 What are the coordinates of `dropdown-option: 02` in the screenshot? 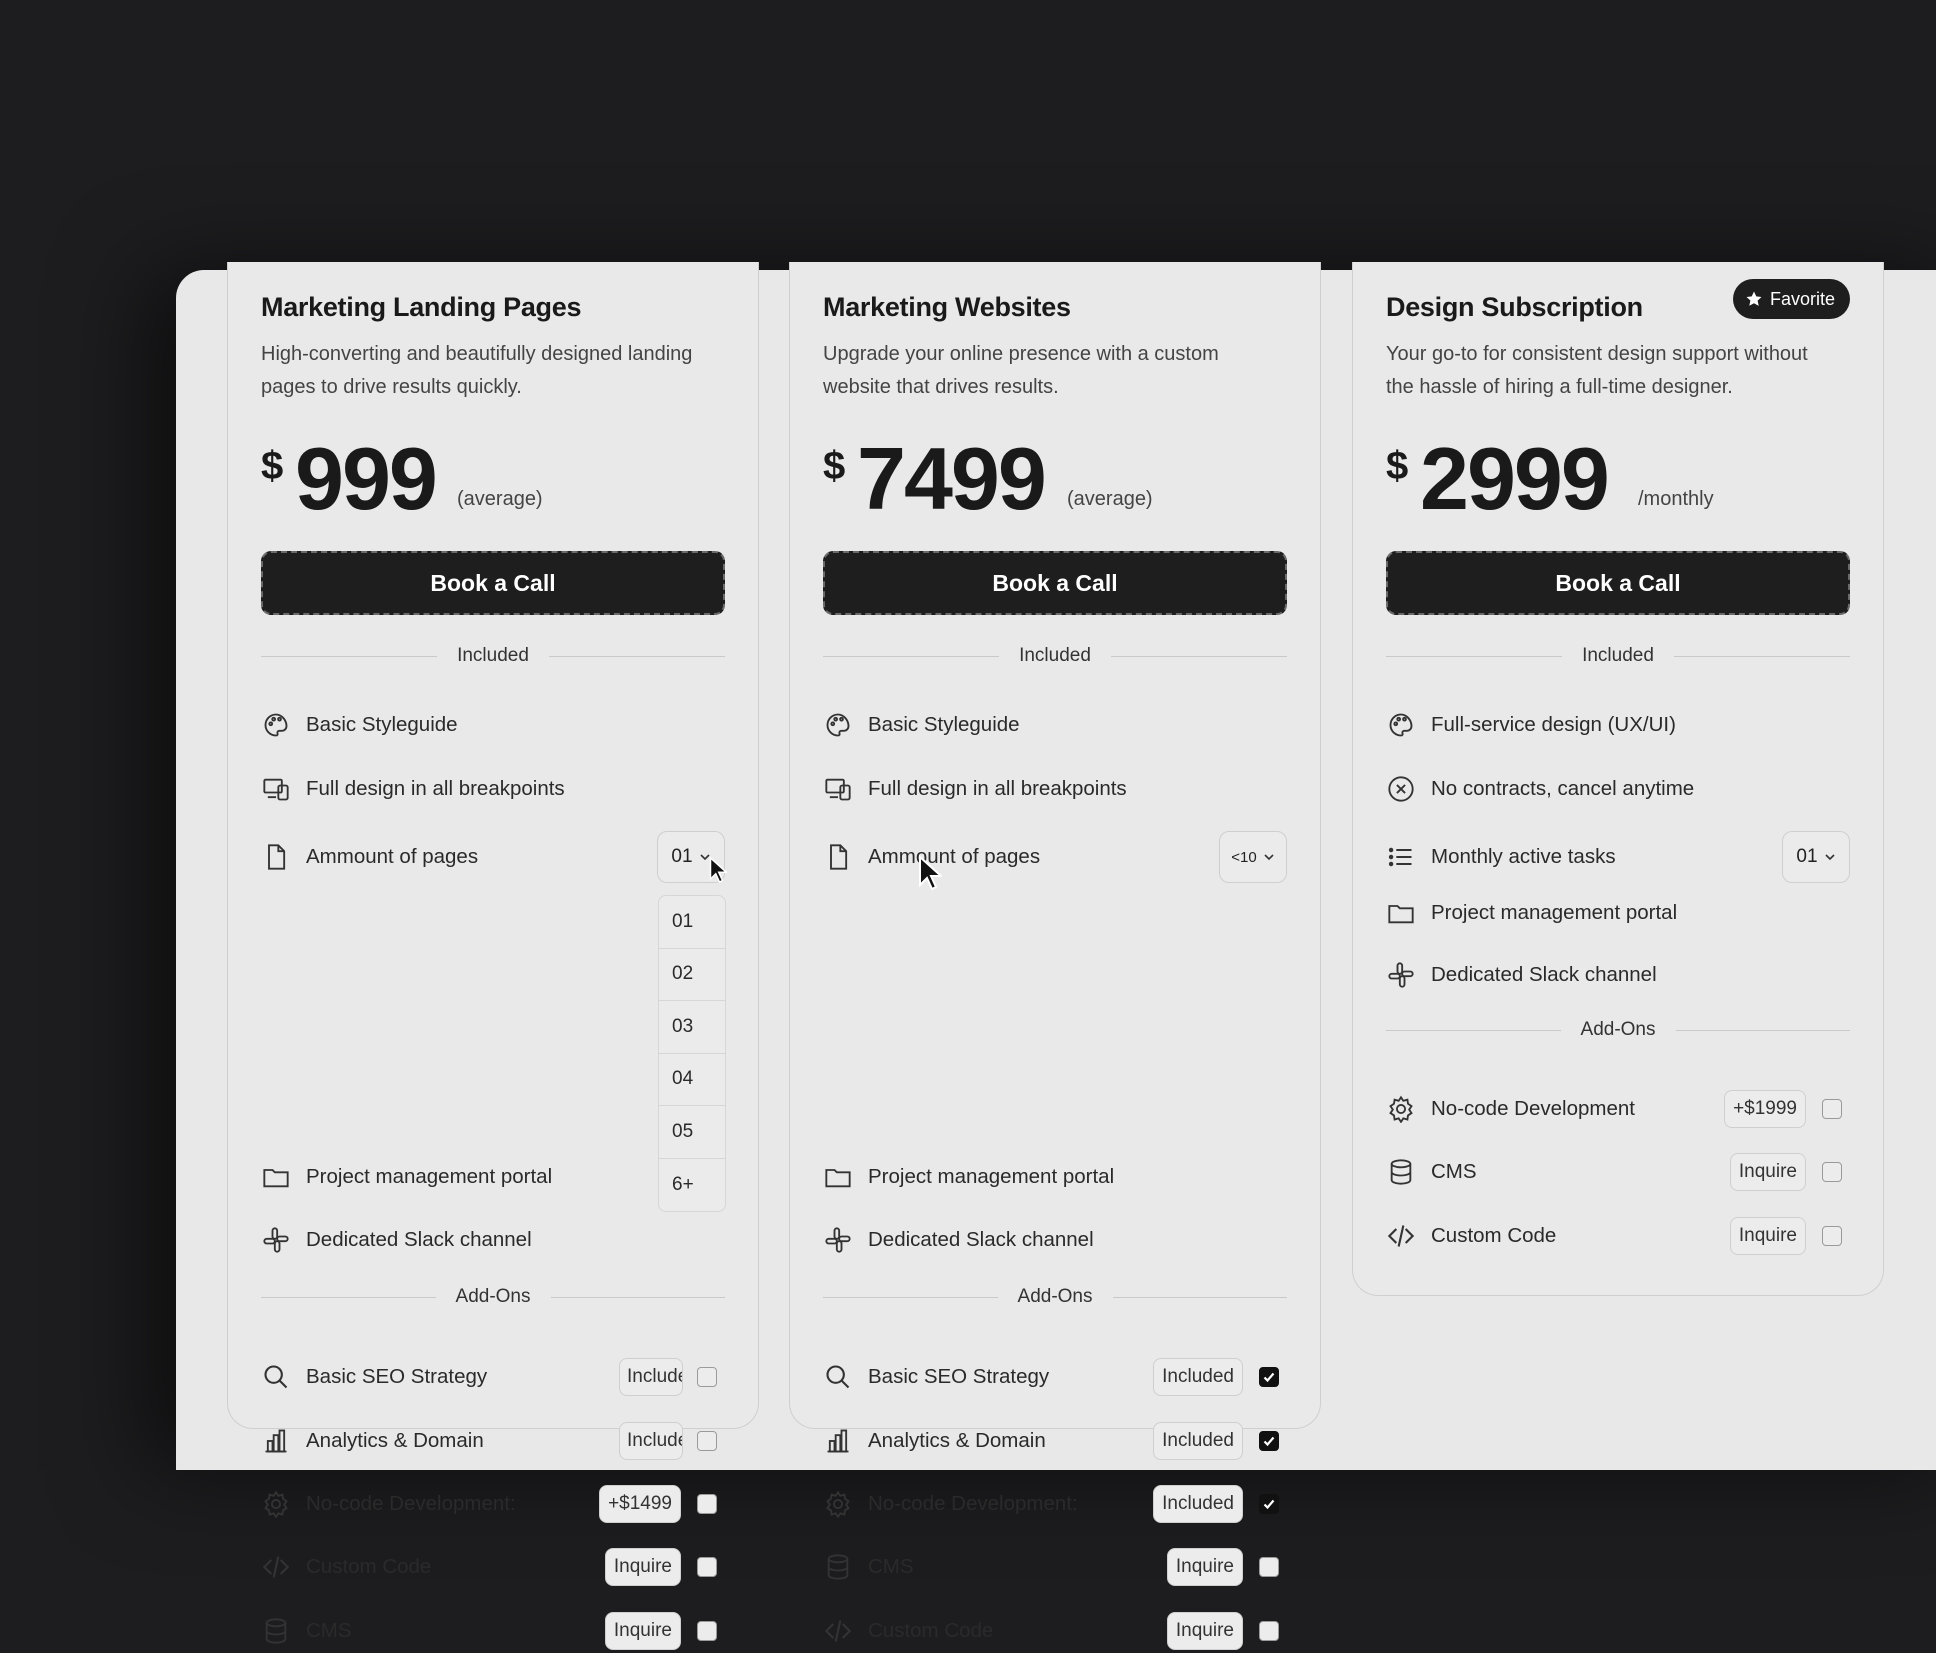 It's located at (692, 975).